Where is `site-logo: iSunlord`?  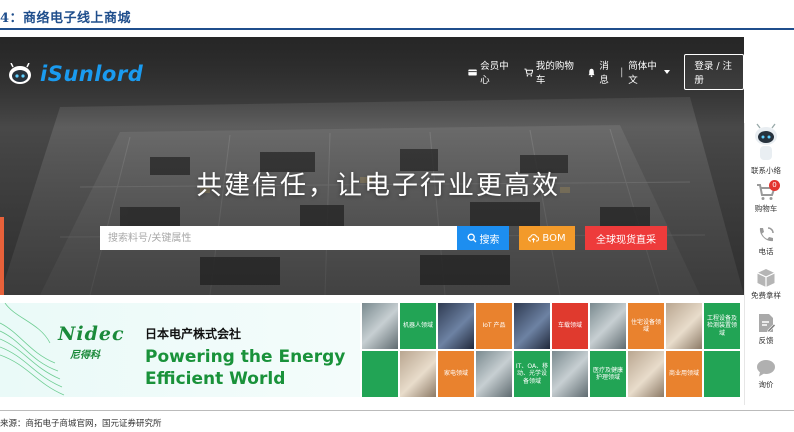
site-logo: iSunlord is located at coordinates (75, 74).